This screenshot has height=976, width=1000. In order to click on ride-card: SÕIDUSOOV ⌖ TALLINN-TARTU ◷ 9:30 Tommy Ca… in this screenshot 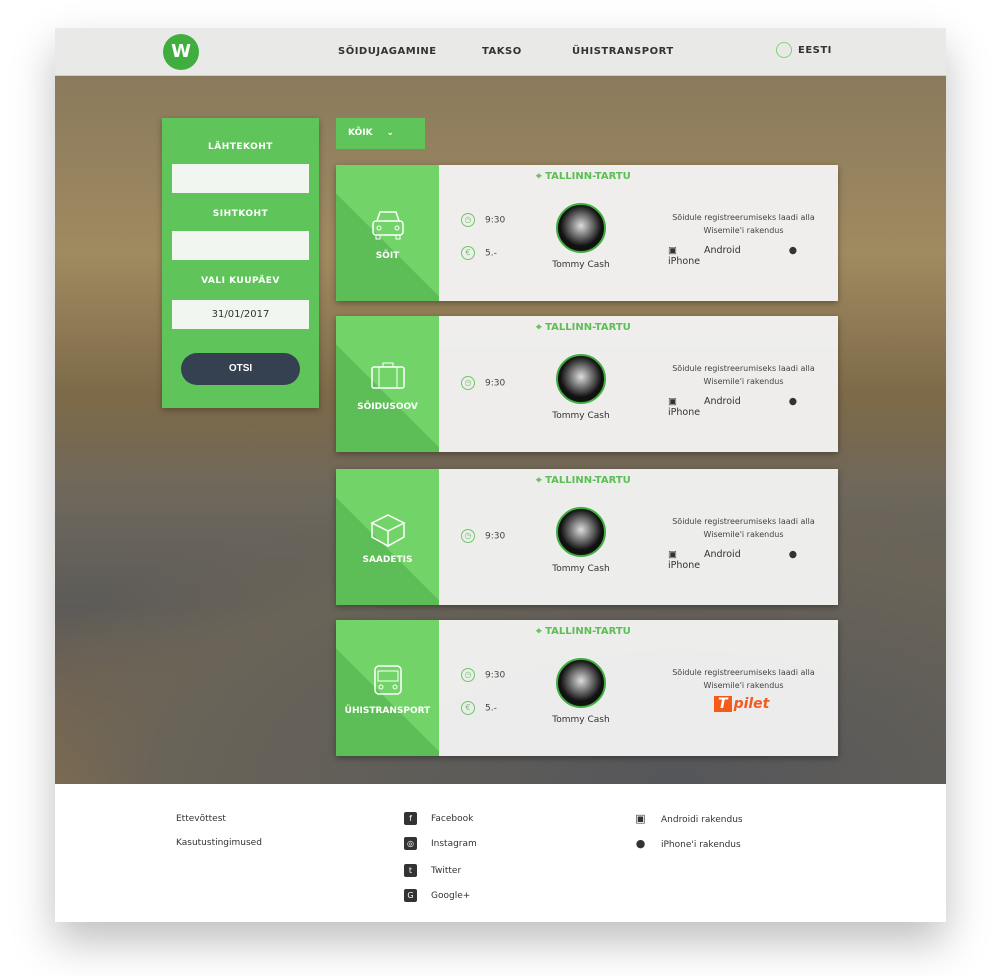, I will do `click(587, 384)`.